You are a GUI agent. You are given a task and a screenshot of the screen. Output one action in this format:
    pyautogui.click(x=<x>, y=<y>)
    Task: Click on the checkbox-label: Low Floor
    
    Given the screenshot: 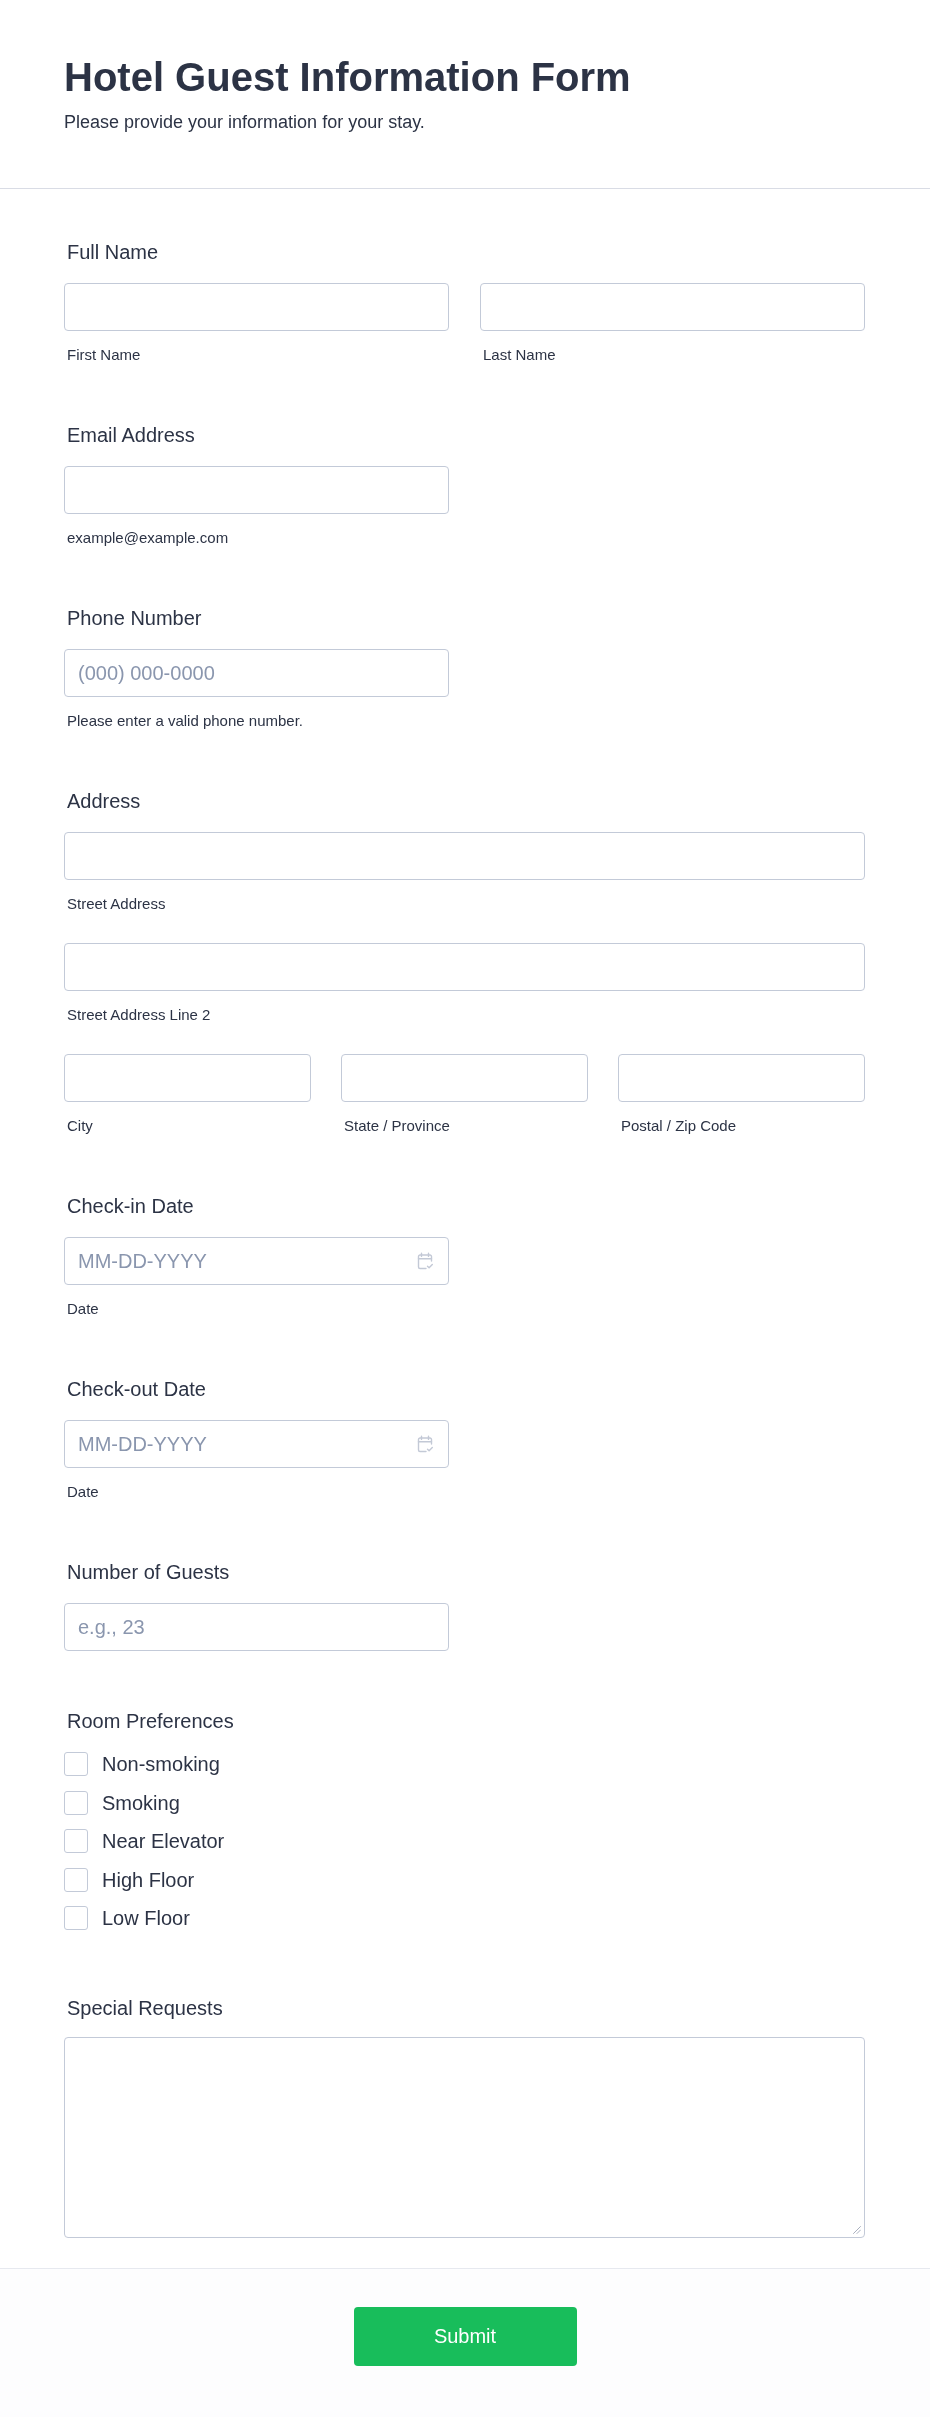 What is the action you would take?
    pyautogui.click(x=146, y=1918)
    